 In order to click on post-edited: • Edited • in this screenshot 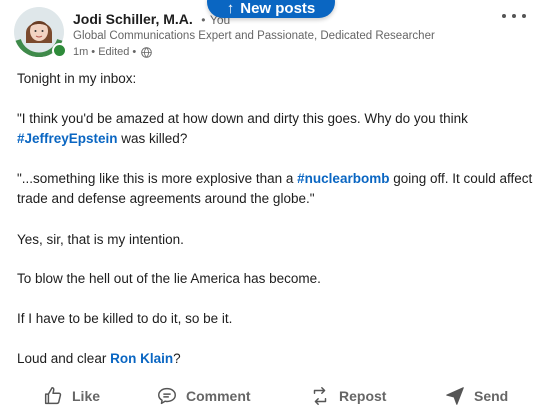, I will do `click(114, 52)`.